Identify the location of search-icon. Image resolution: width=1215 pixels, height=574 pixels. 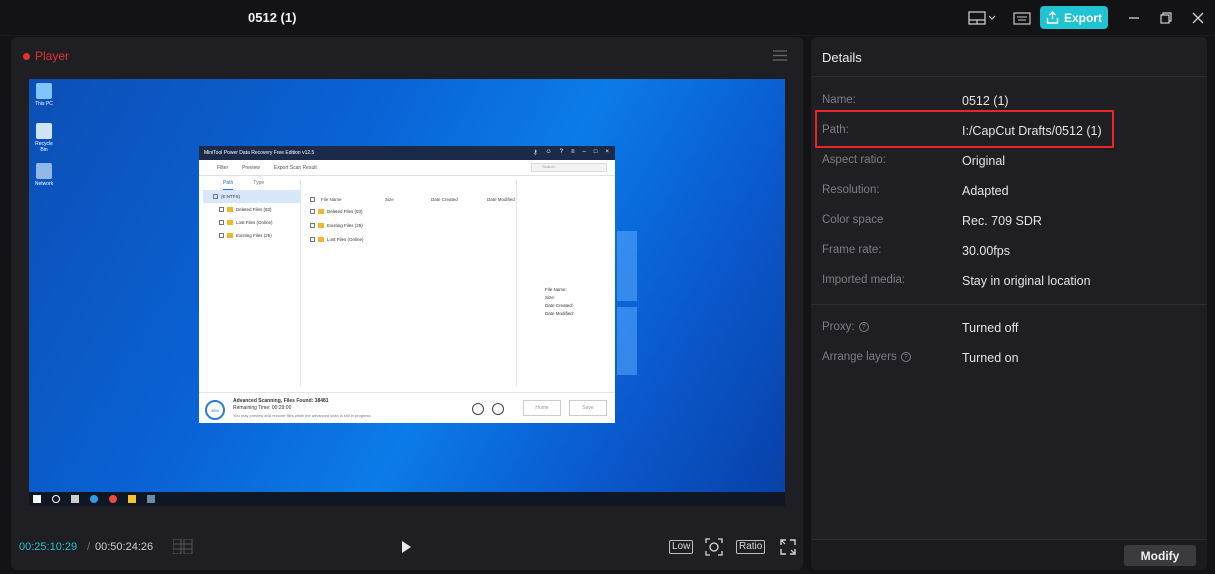
(56, 499).